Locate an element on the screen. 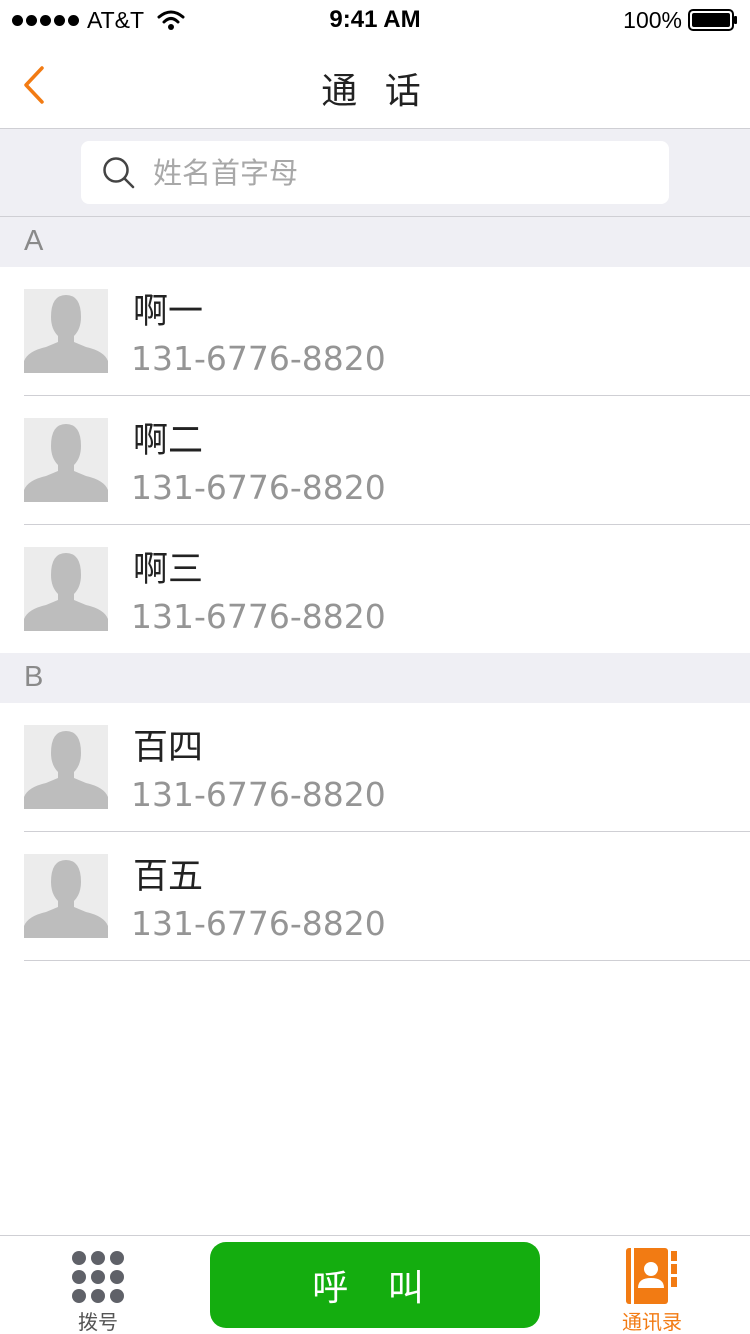 This screenshot has width=750, height=1334. bottom-tab-bar: 拨号 呼 叫 通讯录 is located at coordinates (375, 1284).